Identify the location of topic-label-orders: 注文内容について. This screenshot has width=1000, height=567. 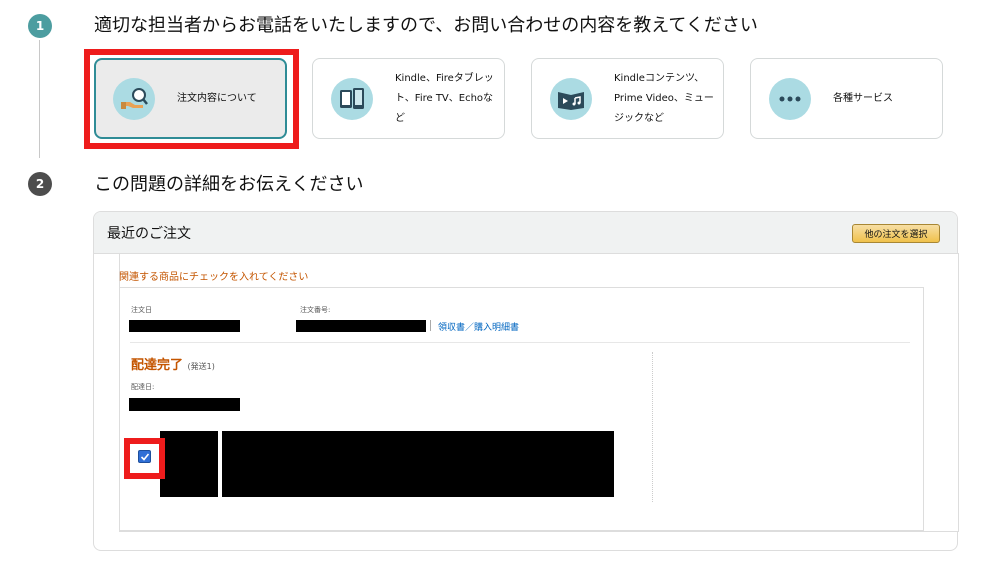
(217, 98).